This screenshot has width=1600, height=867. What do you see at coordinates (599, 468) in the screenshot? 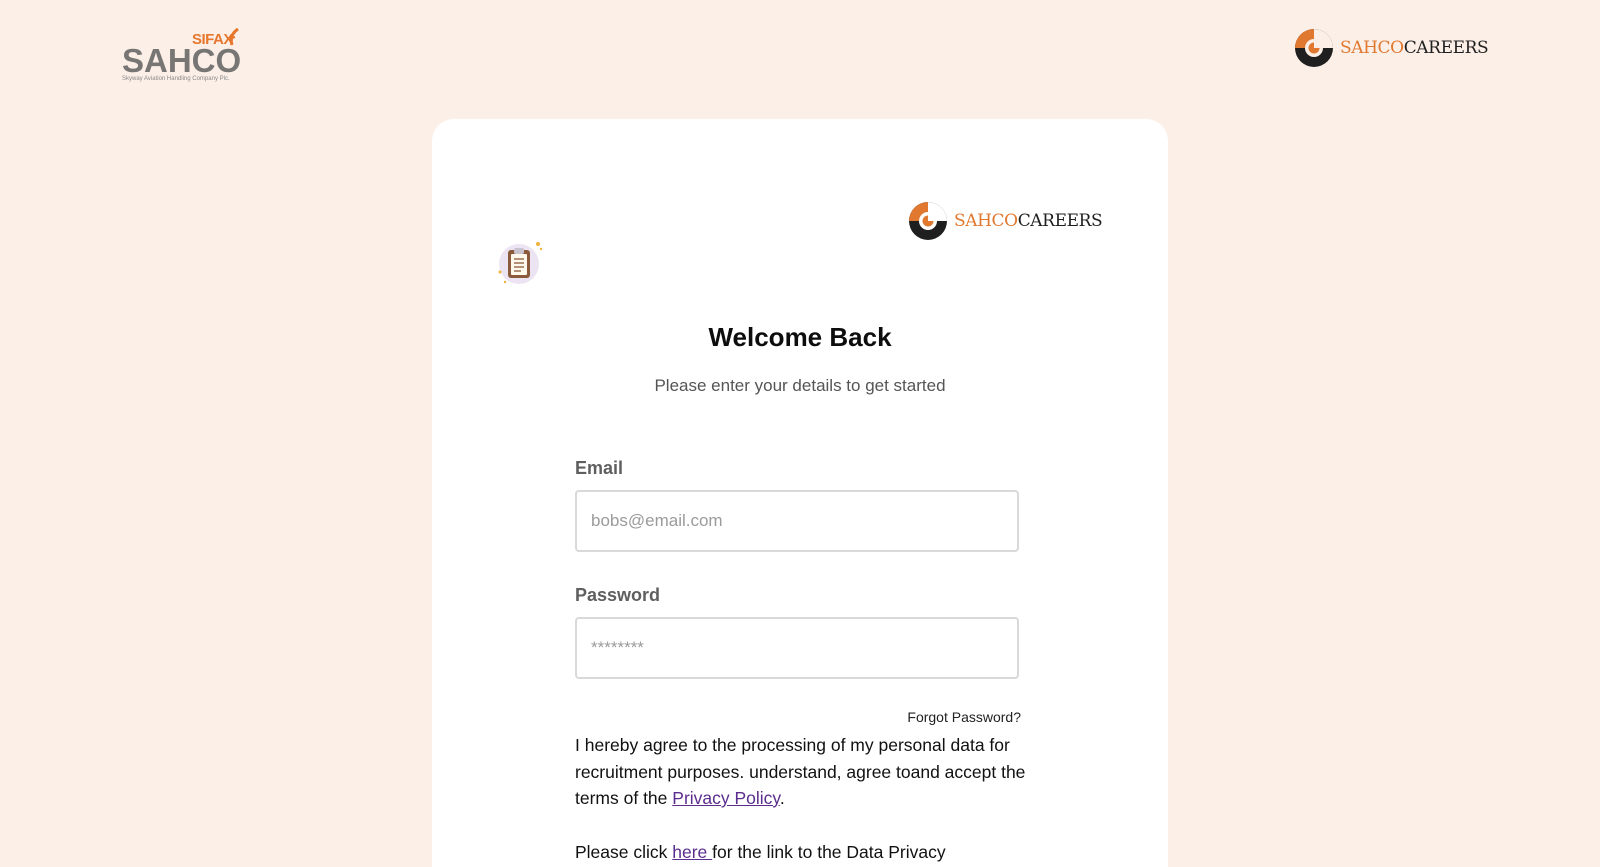
I see `email-label: Email` at bounding box center [599, 468].